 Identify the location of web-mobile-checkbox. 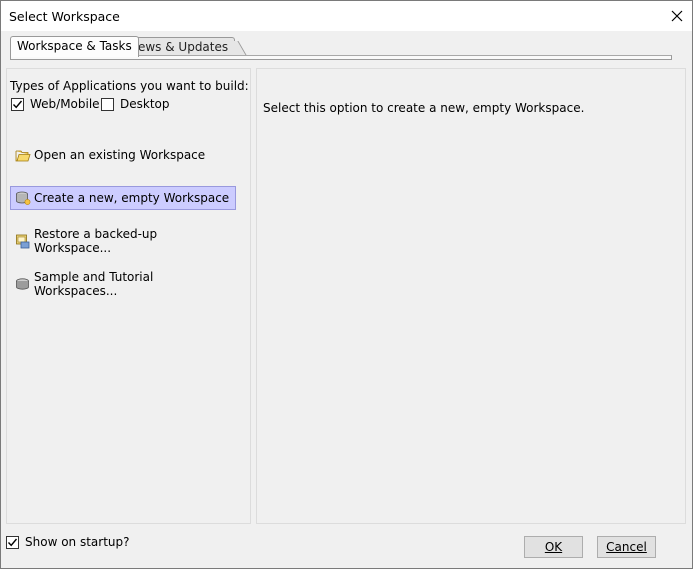
(17, 104).